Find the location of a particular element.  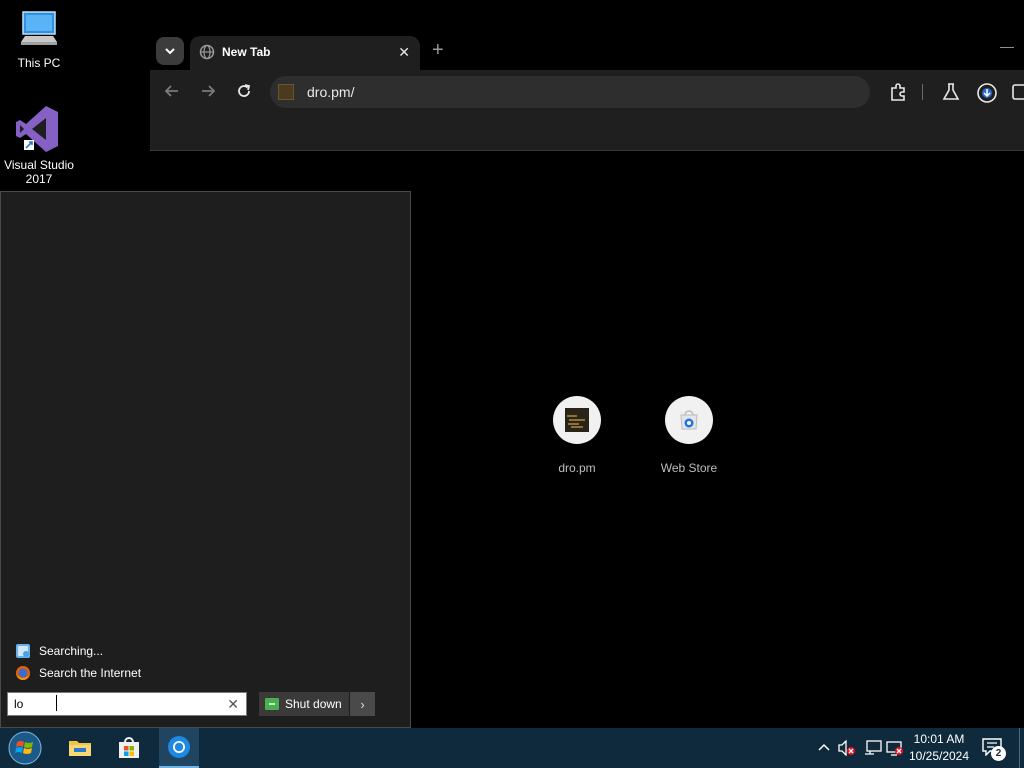

network-icon is located at coordinates (873, 747).